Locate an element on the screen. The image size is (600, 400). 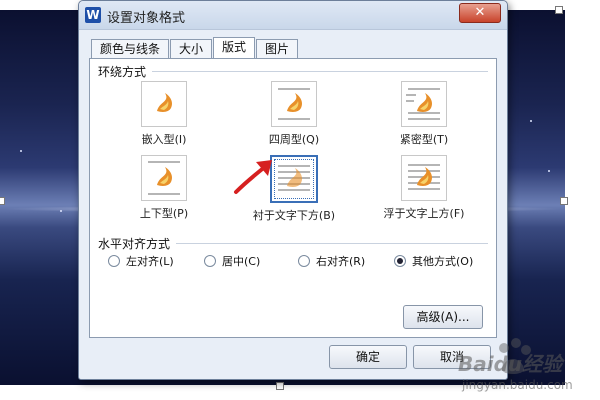
align-left-radio: 左对齐(L) is located at coordinates (141, 261).